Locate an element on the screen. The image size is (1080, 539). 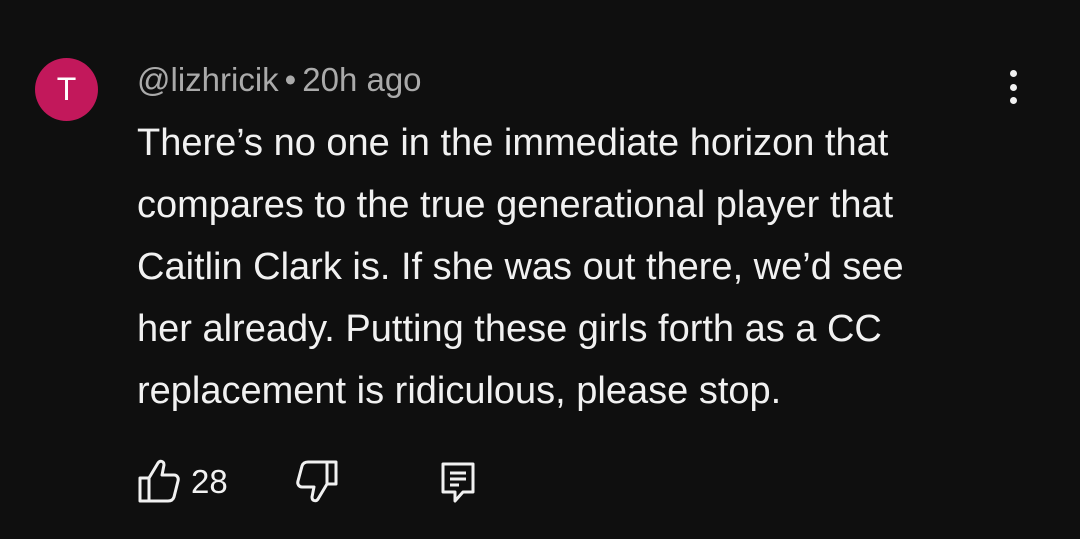
reply-icon is located at coordinates (458, 482).